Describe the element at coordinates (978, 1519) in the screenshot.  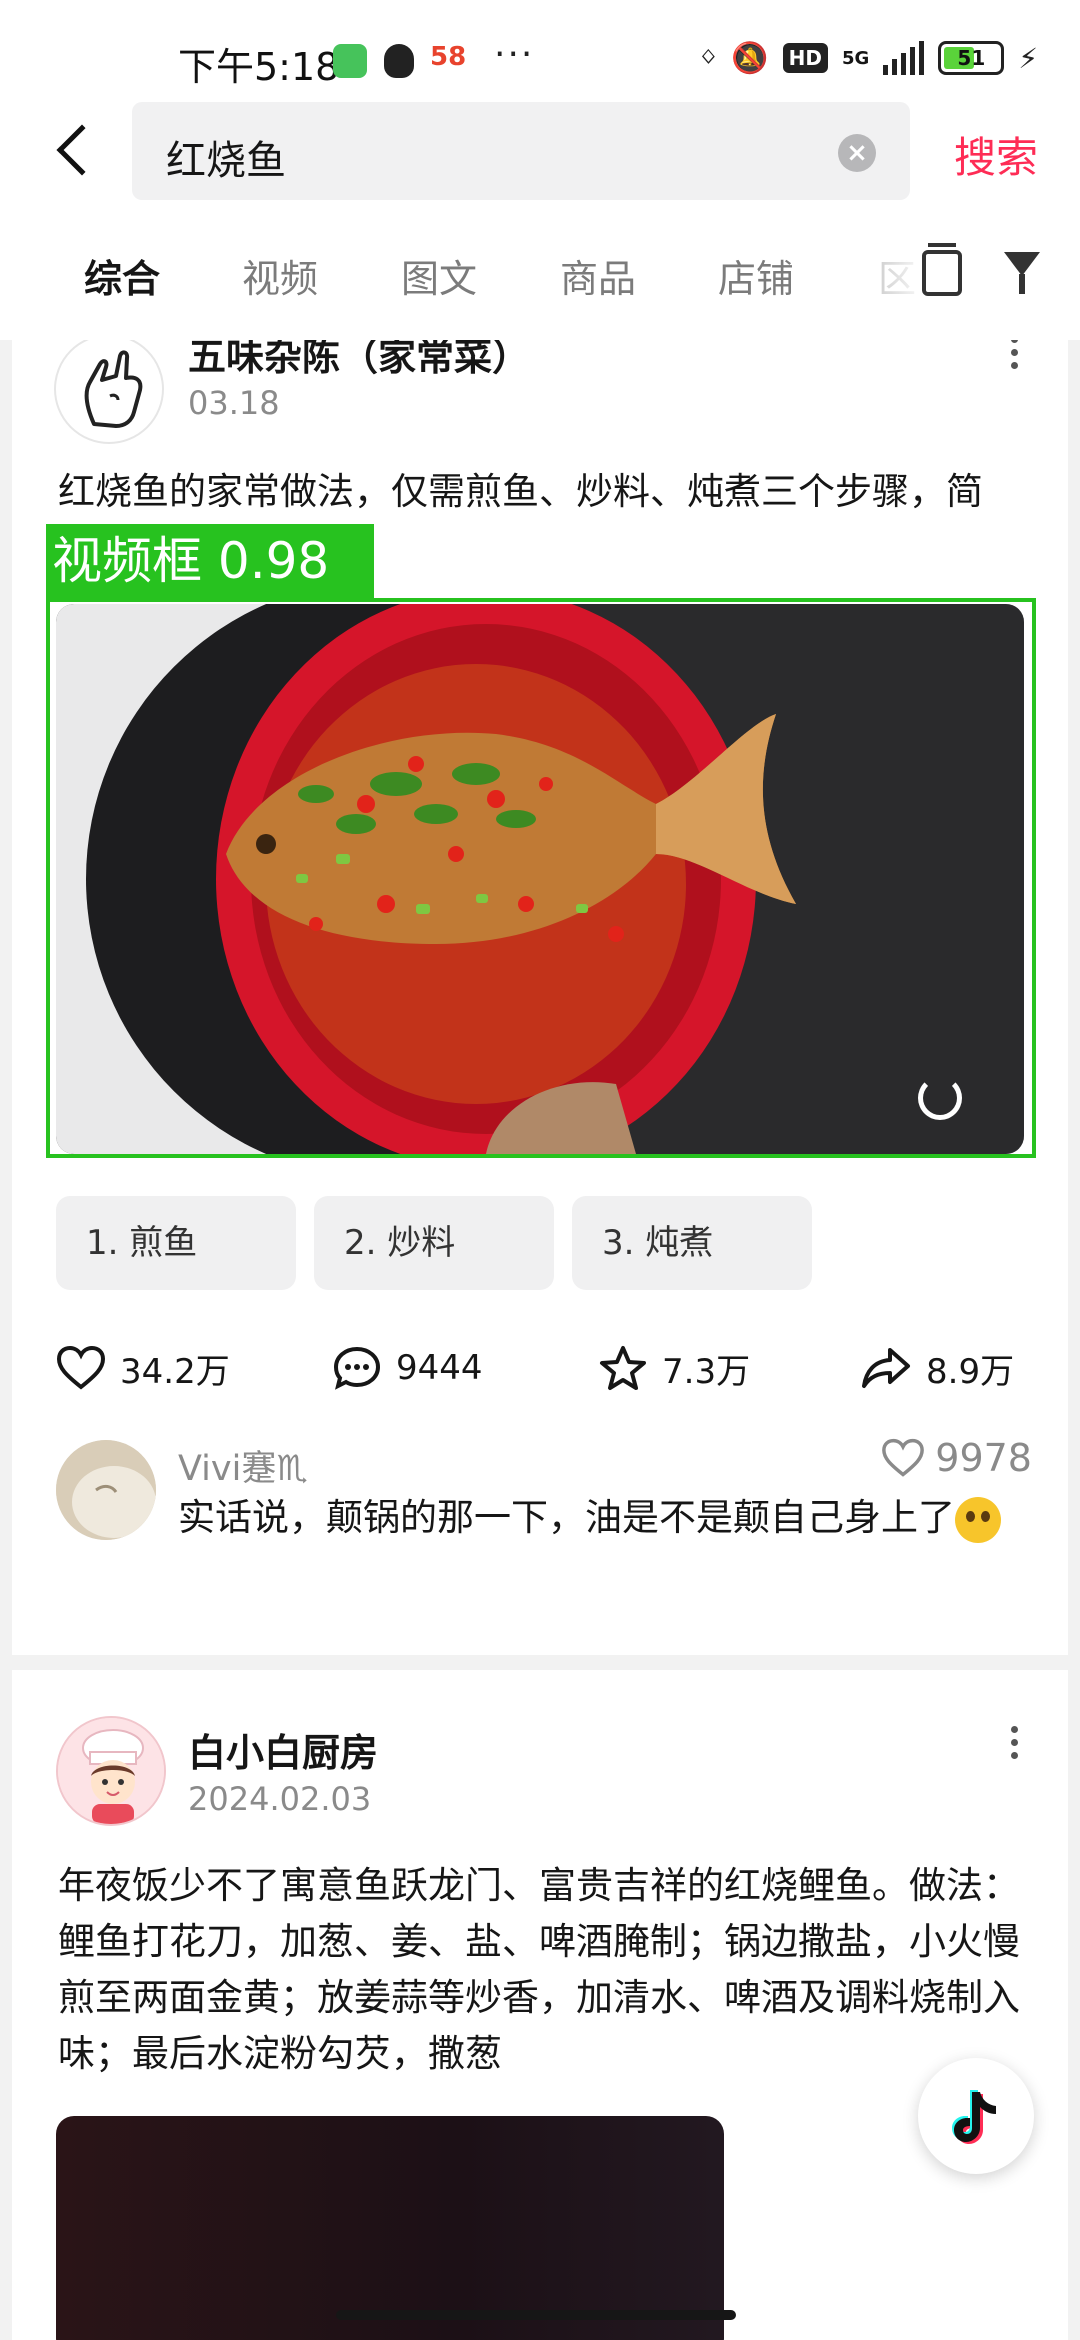
I see `flushed-emoji-icon` at that location.